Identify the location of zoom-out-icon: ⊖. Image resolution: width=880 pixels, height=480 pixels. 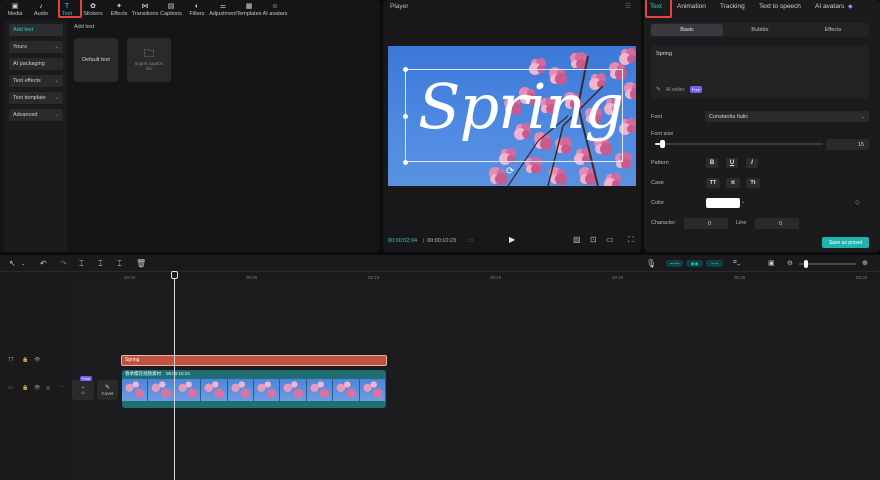
(790, 263).